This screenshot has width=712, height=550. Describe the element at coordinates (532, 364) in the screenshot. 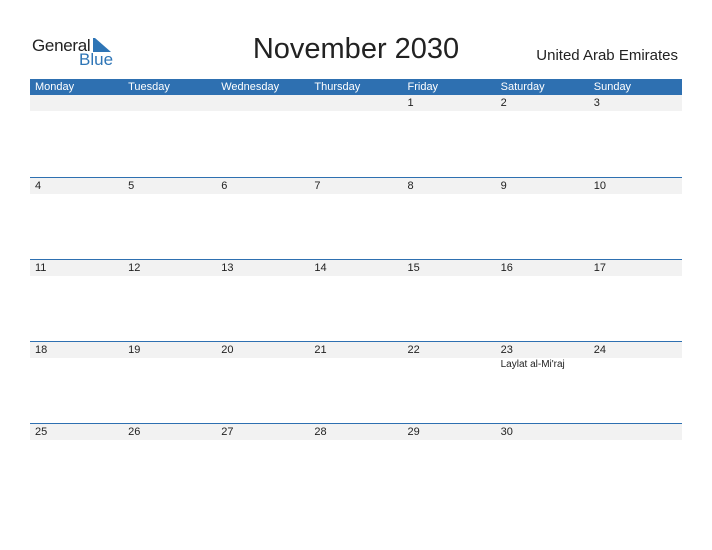

I see `holiday-label: Laylat al-Mi'raj` at that location.